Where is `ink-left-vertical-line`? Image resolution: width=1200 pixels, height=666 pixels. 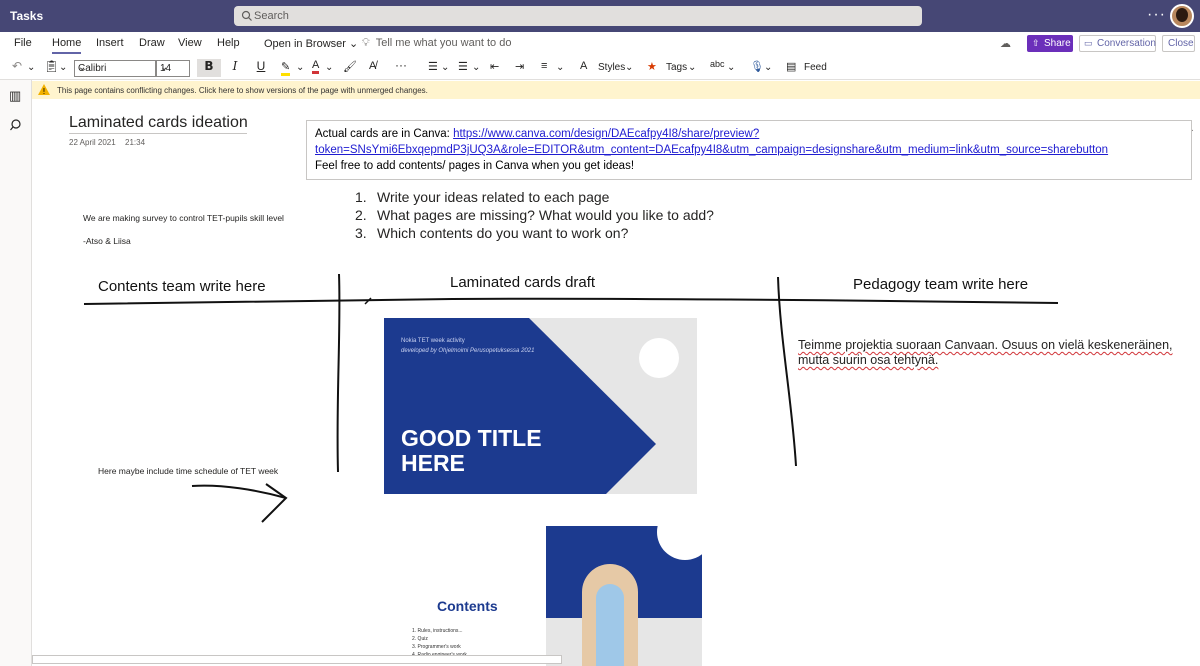 ink-left-vertical-line is located at coordinates (338, 373).